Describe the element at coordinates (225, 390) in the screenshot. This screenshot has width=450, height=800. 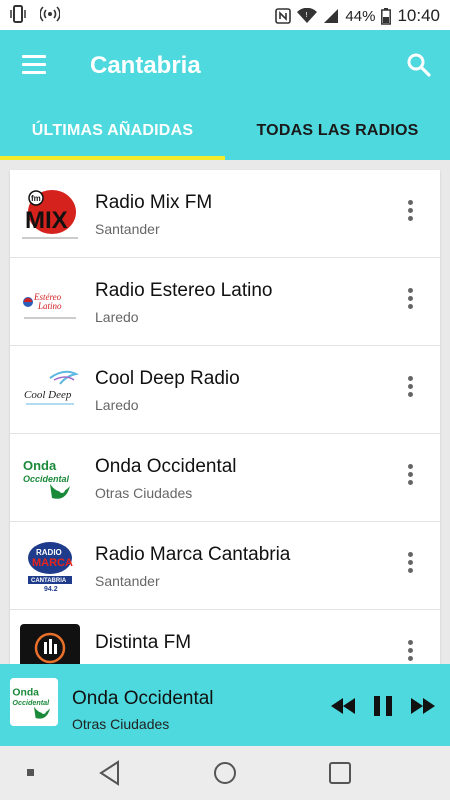
I see `list-item: Cool Deep Cool Deep Radio Laredo` at that location.